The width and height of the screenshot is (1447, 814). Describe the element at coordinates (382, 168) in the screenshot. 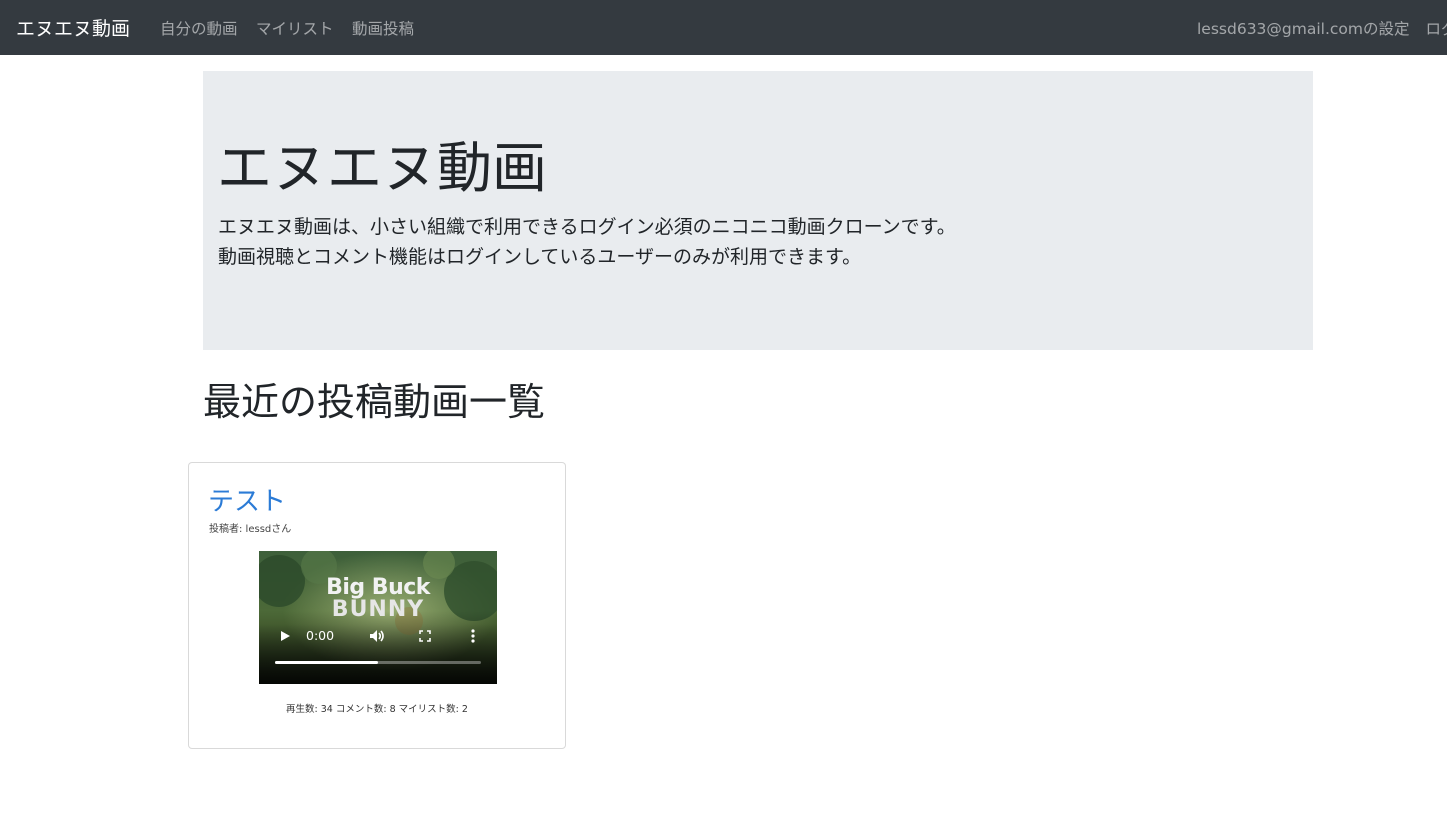

I see `jumbotron-title: エヌエヌ動画` at that location.